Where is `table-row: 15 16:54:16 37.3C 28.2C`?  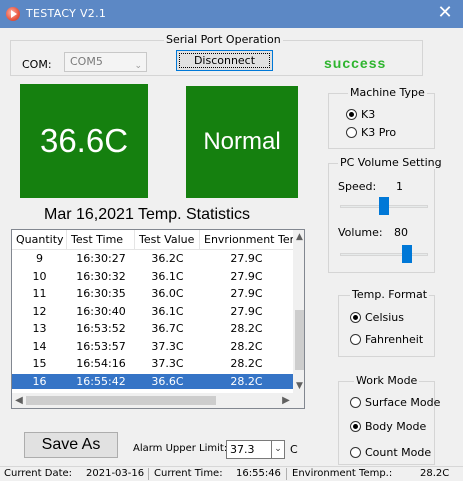 table-row: 15 16:54:16 37.3C 28.2C is located at coordinates (153, 363).